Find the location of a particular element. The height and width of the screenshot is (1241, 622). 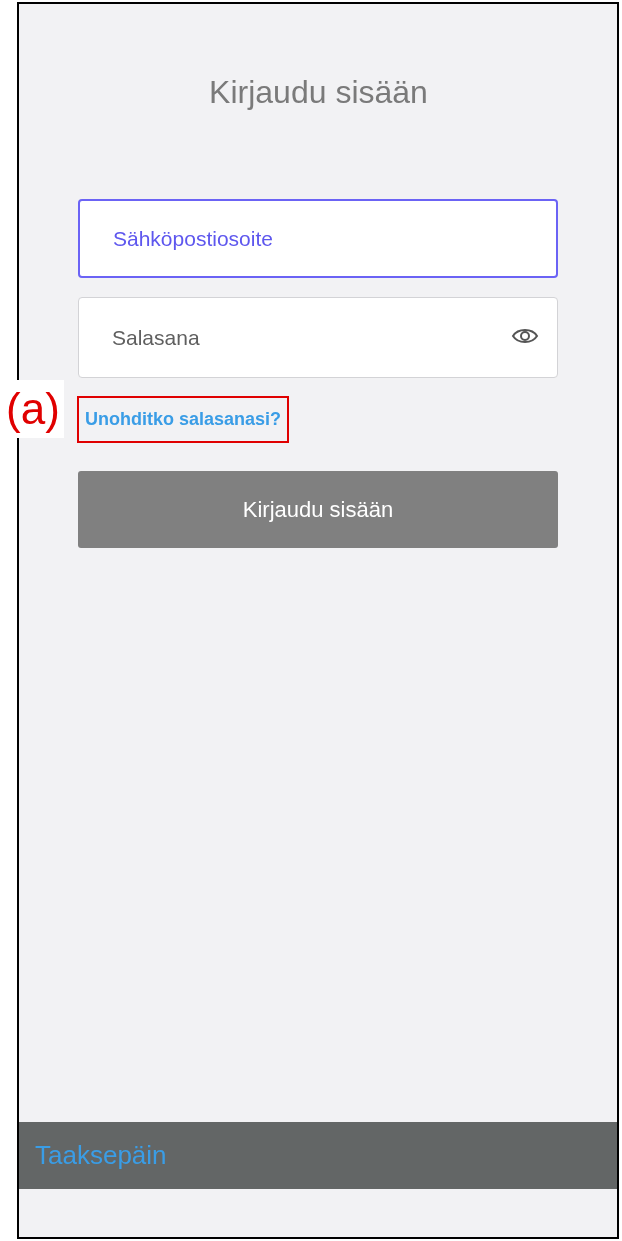

forgot-password-link: Unohditko salasanasi? is located at coordinates (183, 419).